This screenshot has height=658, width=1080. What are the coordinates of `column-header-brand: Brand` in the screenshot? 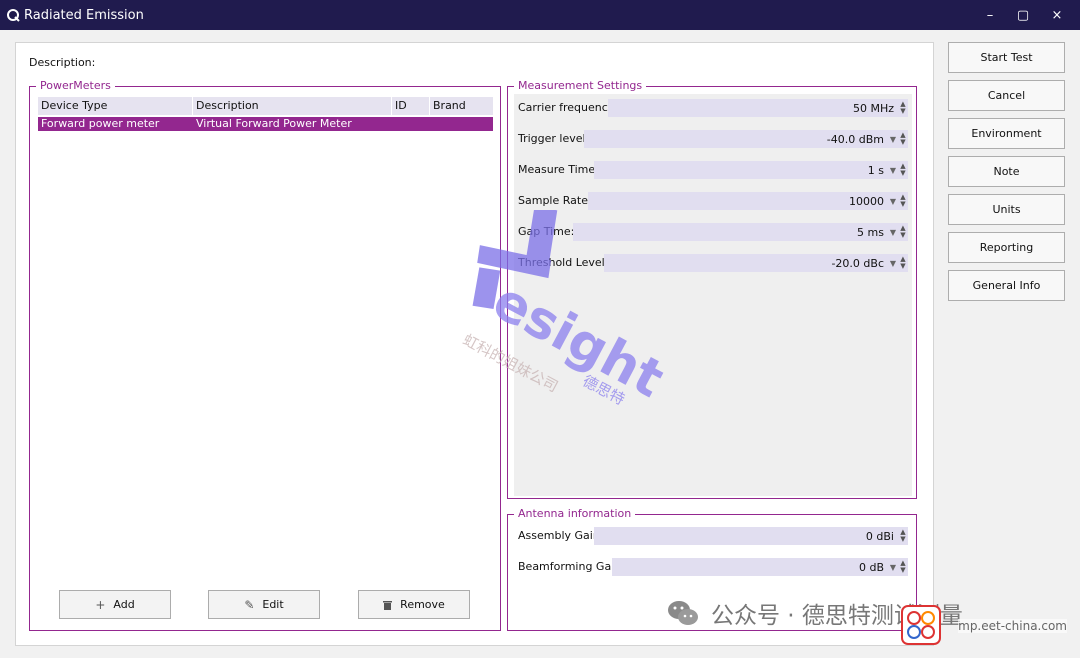 It's located at (461, 106).